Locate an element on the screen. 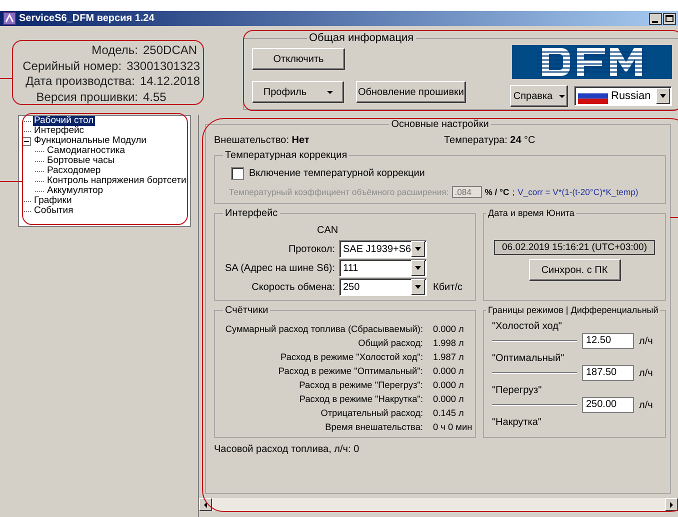  group-title: Дата и время Юнита is located at coordinates (531, 213).